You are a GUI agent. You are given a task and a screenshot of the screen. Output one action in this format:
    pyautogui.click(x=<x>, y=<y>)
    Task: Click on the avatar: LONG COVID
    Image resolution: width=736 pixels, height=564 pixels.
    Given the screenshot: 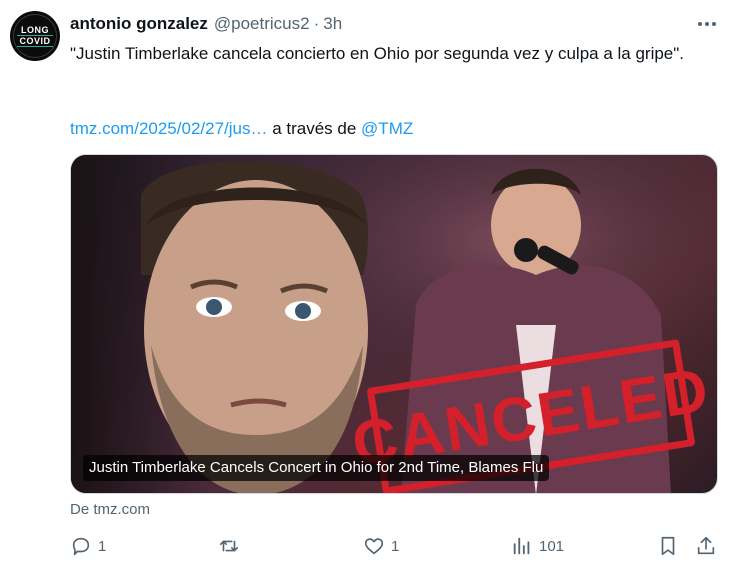 What is the action you would take?
    pyautogui.click(x=35, y=36)
    